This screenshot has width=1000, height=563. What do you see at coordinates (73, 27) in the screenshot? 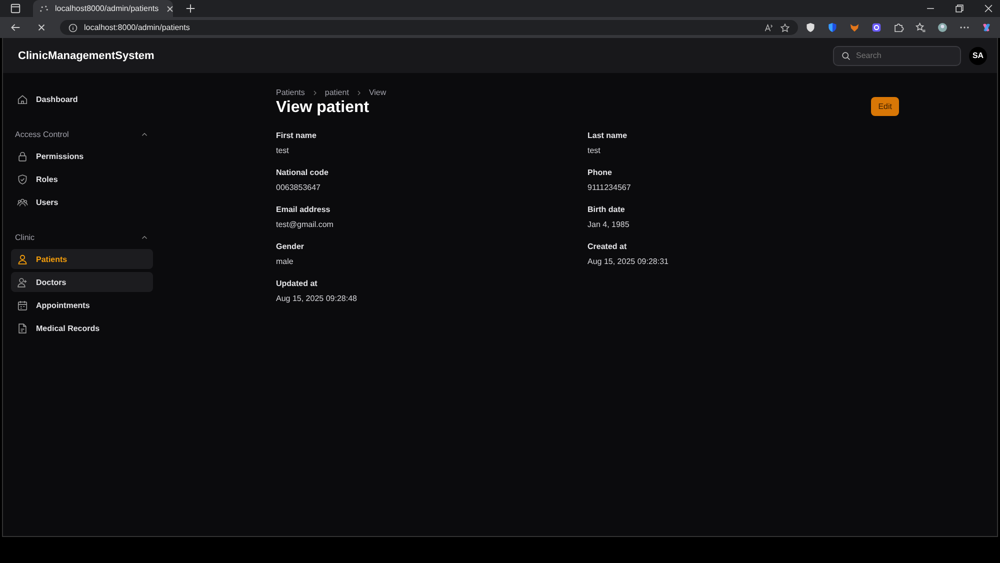
I see `info-icon` at bounding box center [73, 27].